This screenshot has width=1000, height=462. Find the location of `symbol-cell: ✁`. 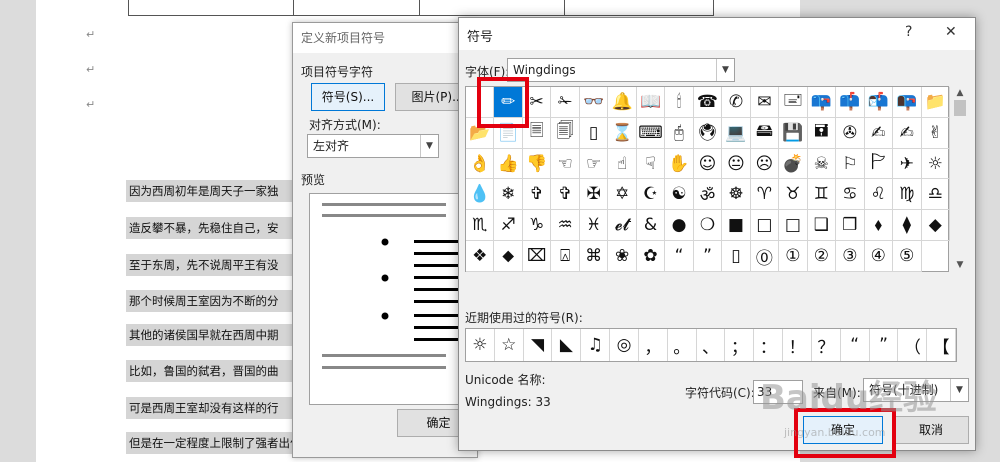

symbol-cell: ✁ is located at coordinates (565, 102).